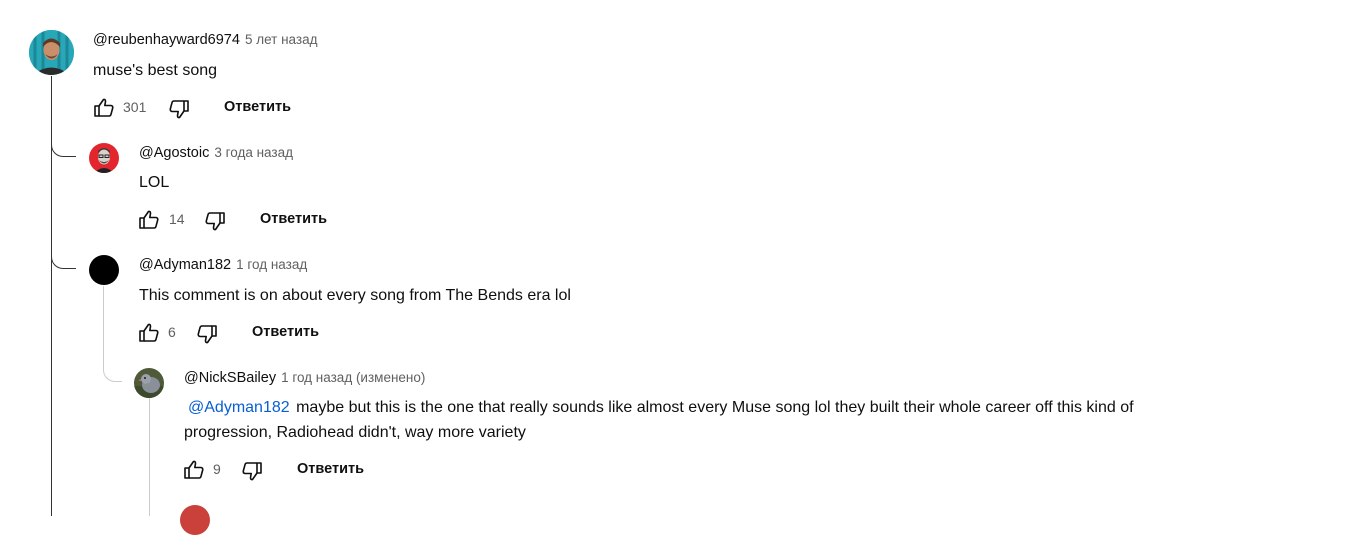 This screenshot has height=535, width=1347. Describe the element at coordinates (166, 40) in the screenshot. I see `comment-author: @reubenhayward6974` at that location.